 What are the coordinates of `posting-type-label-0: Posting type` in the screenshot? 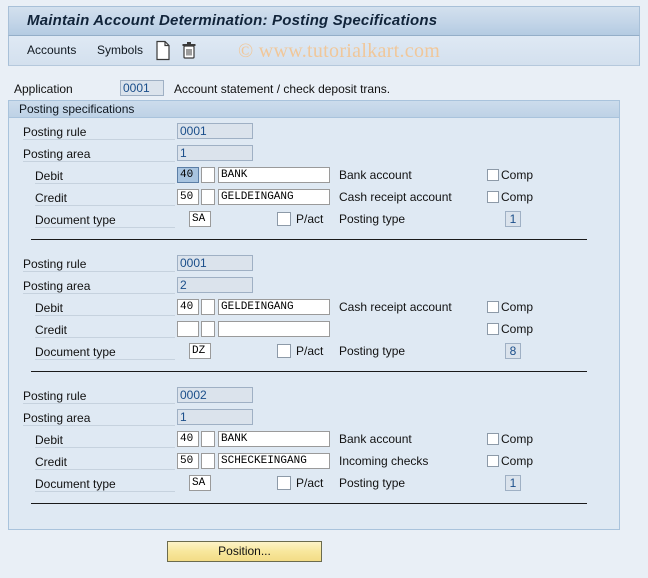 It's located at (372, 219).